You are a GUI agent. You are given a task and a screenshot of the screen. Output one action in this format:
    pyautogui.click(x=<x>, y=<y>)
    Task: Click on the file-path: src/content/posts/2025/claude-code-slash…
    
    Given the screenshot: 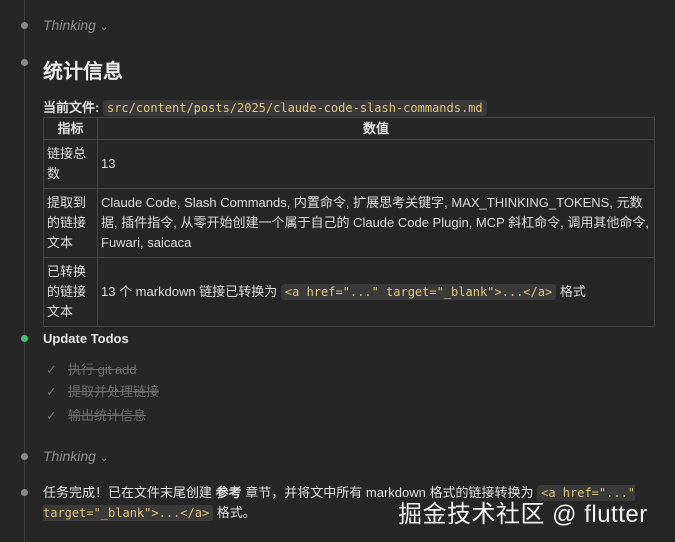 What is the action you would take?
    pyautogui.click(x=294, y=108)
    